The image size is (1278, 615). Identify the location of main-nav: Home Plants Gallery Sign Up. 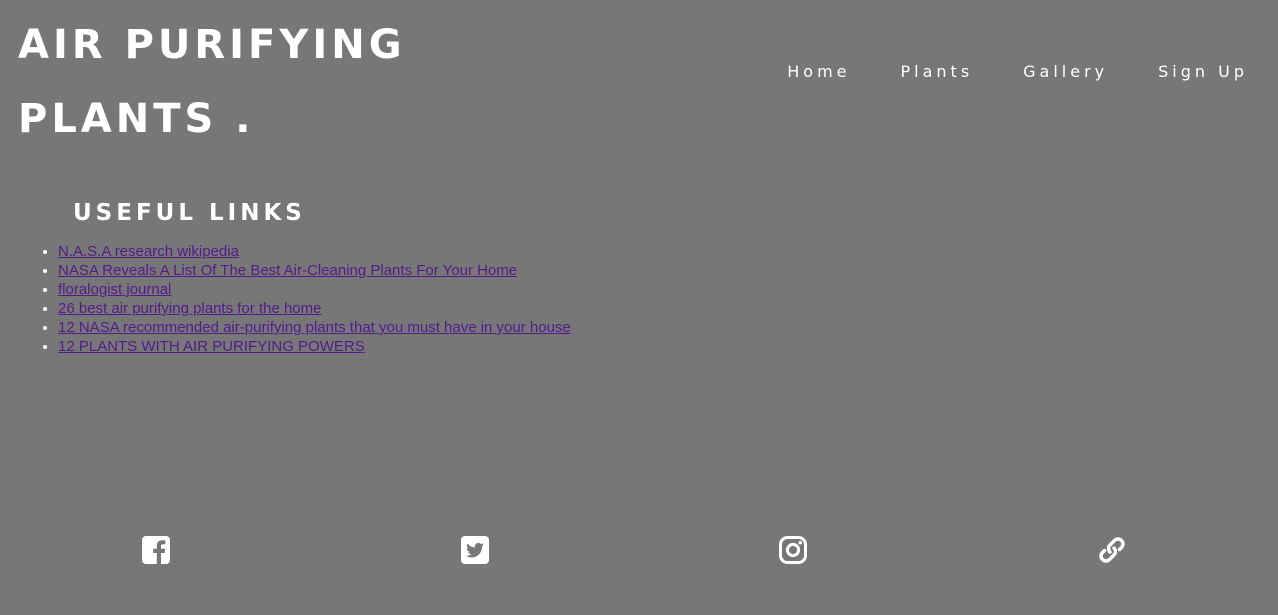
(992, 72).